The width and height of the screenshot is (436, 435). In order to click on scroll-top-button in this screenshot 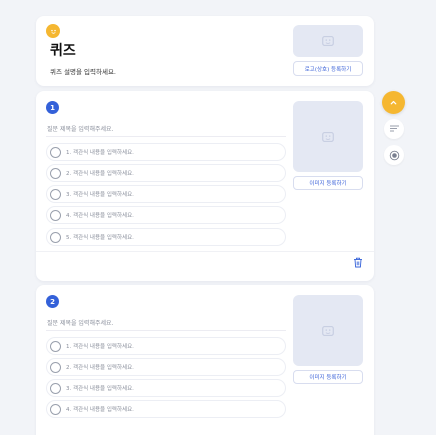, I will do `click(393, 102)`.